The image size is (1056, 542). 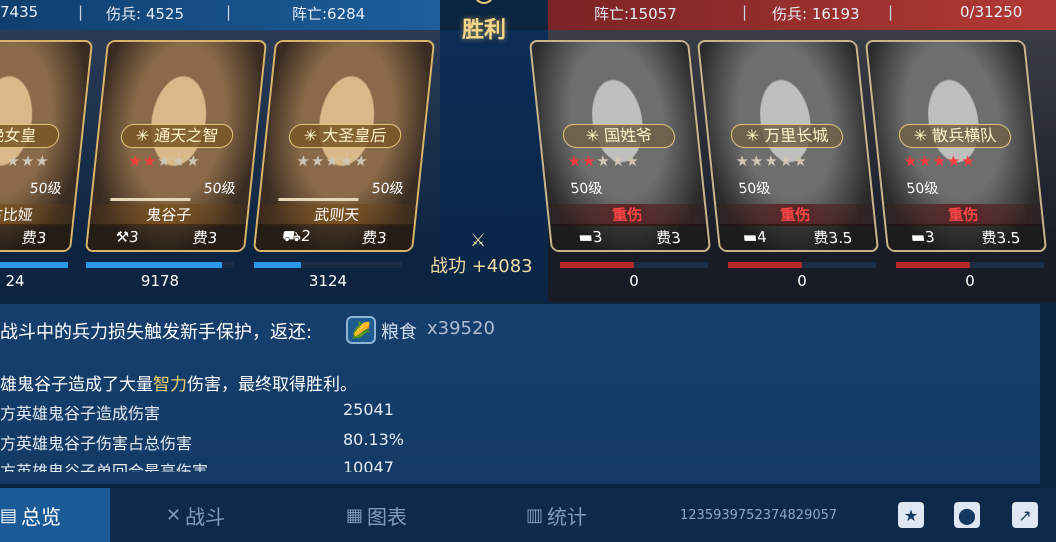 What do you see at coordinates (195, 515) in the screenshot?
I see `tab-battle: ✕ 战斗` at bounding box center [195, 515].